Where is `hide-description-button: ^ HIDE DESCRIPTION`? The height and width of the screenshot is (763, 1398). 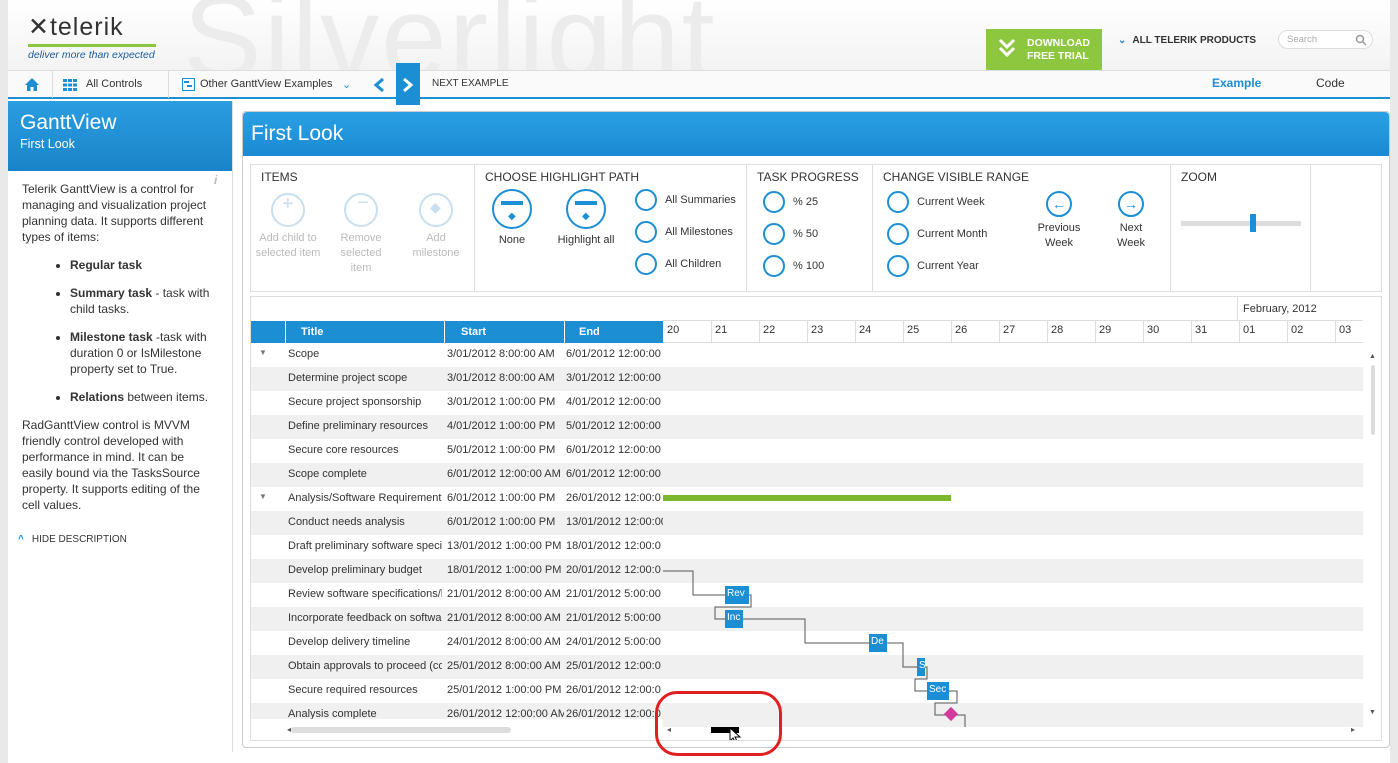 hide-description-button: ^ HIDE DESCRIPTION is located at coordinates (72, 539).